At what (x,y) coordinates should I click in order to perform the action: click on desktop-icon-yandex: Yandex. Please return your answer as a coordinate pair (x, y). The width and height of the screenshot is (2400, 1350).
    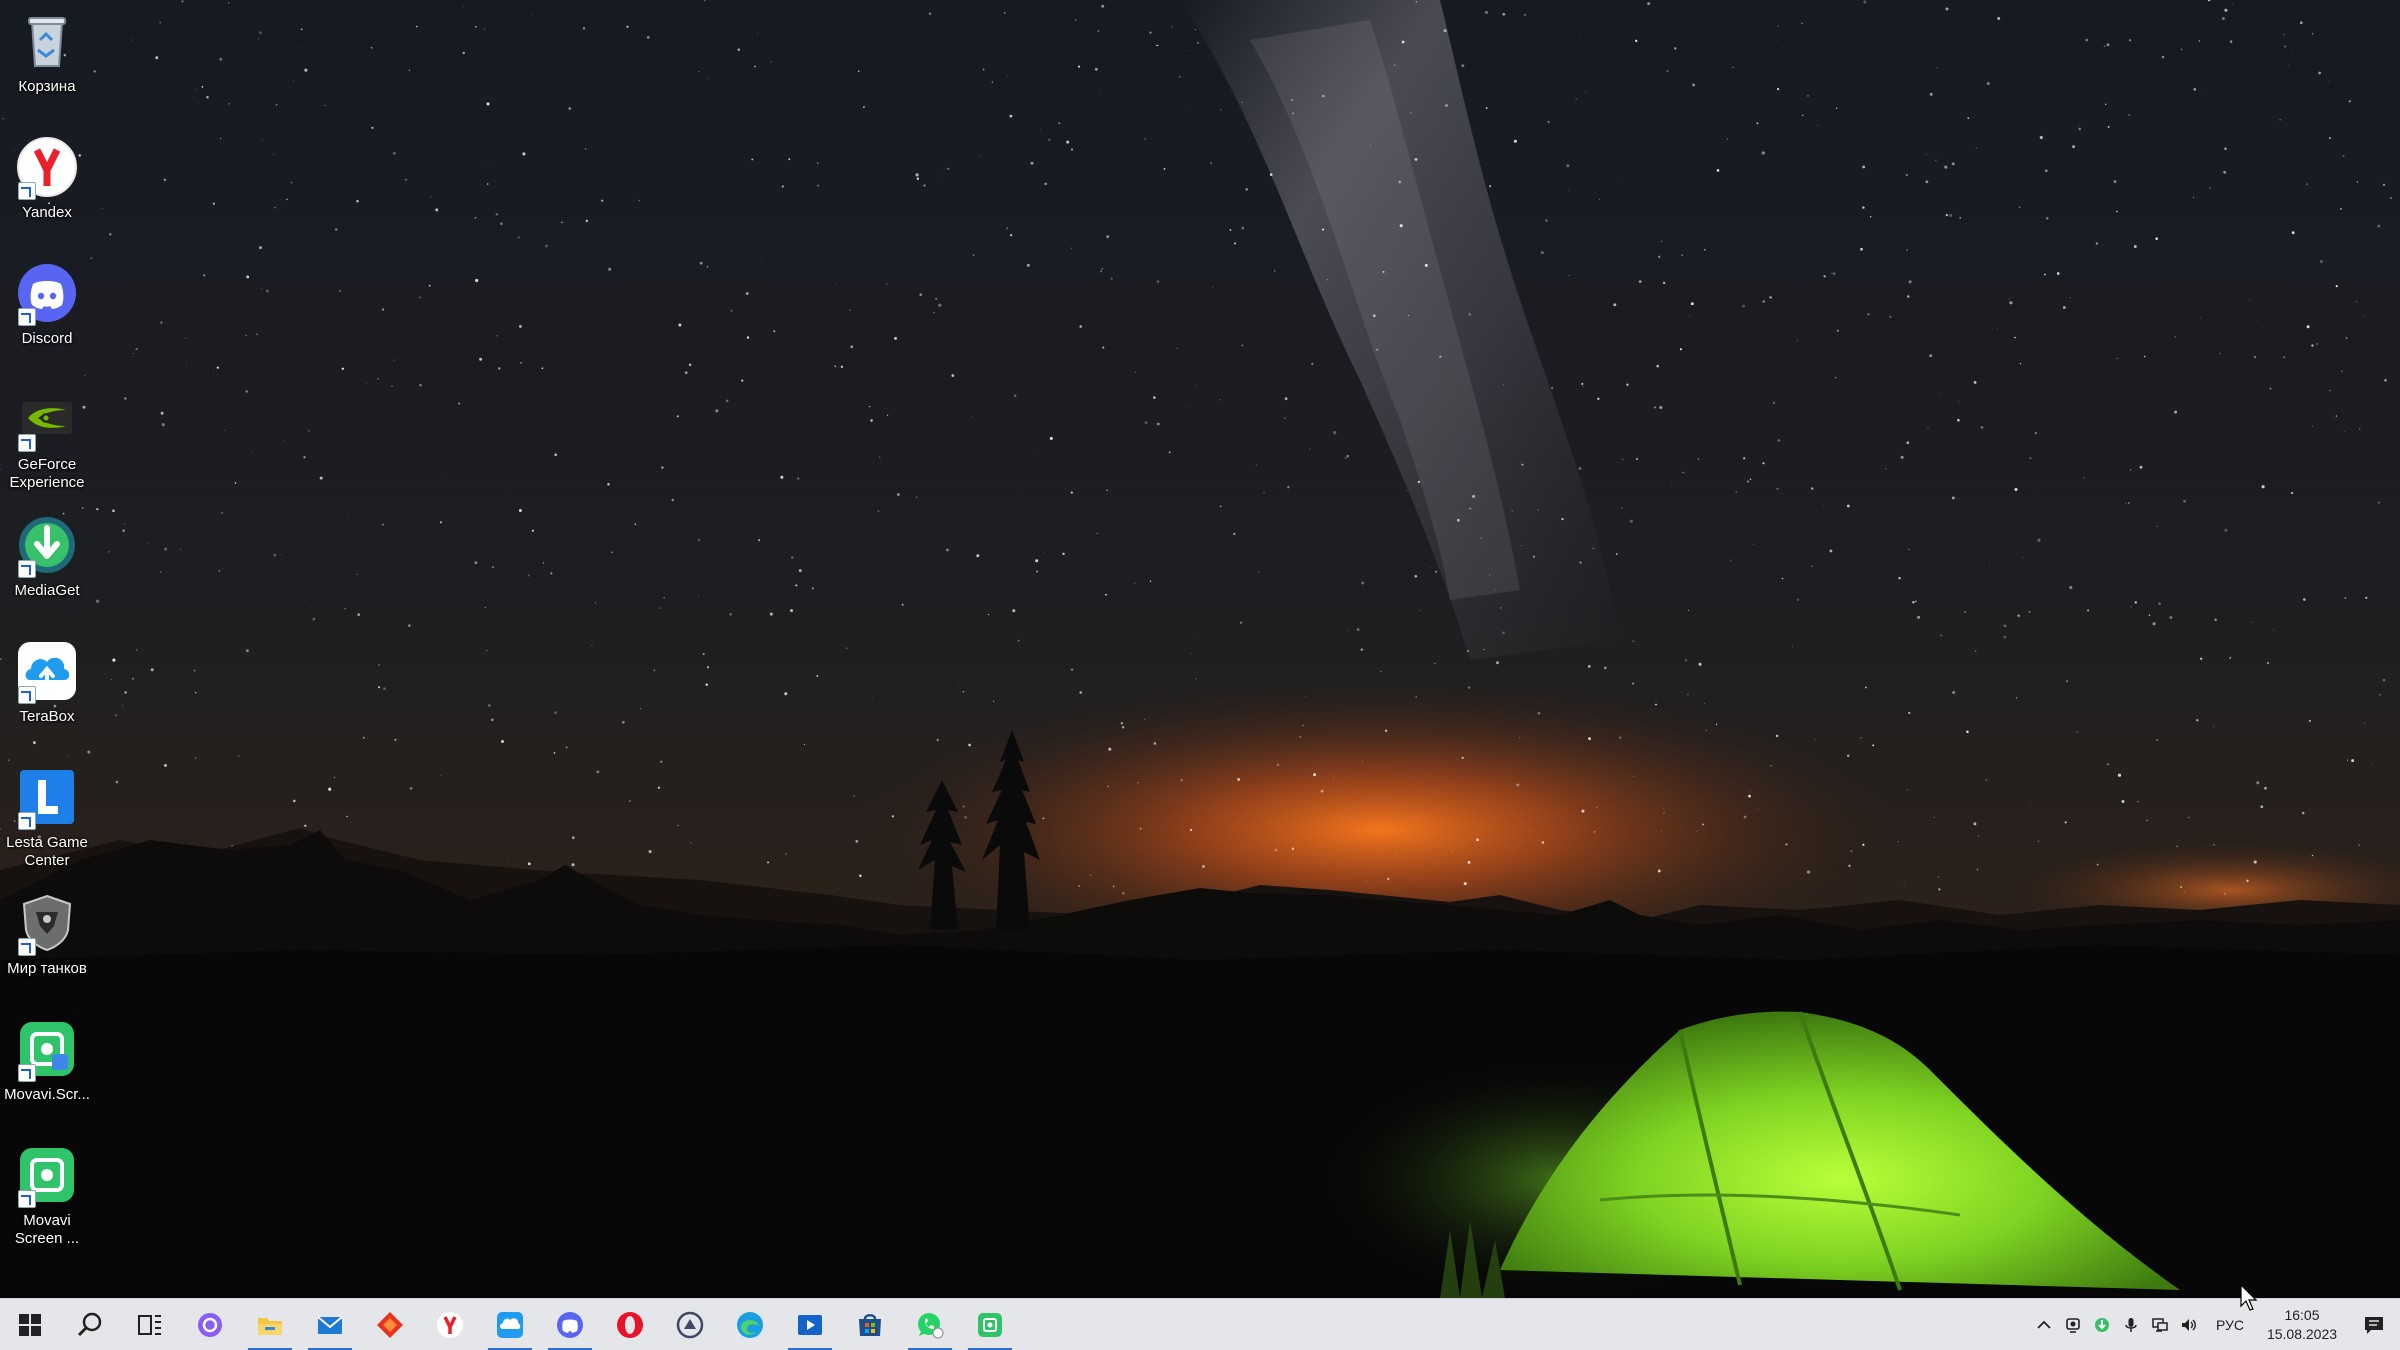
    Looking at the image, I should click on (47, 185).